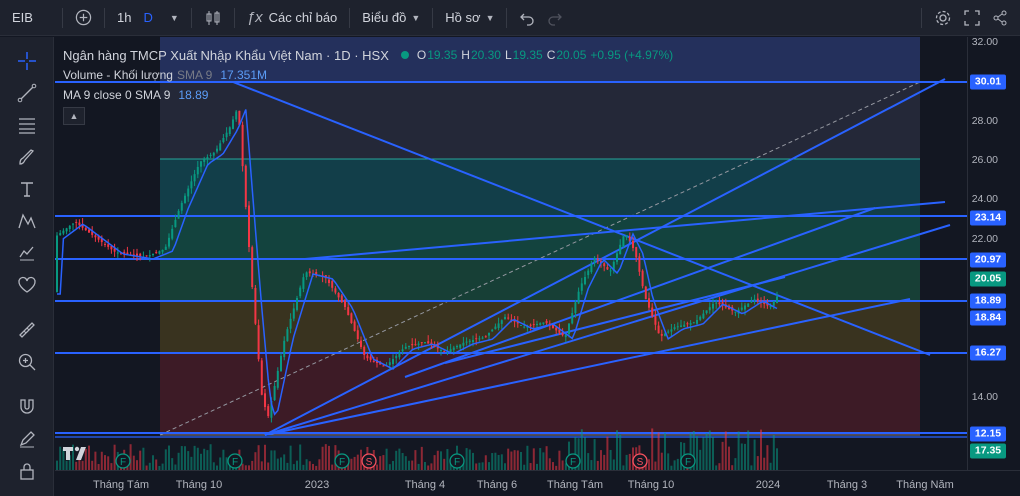 The width and height of the screenshot is (1020, 496). What do you see at coordinates (27, 253) in the screenshot?
I see `prediction-tool` at bounding box center [27, 253].